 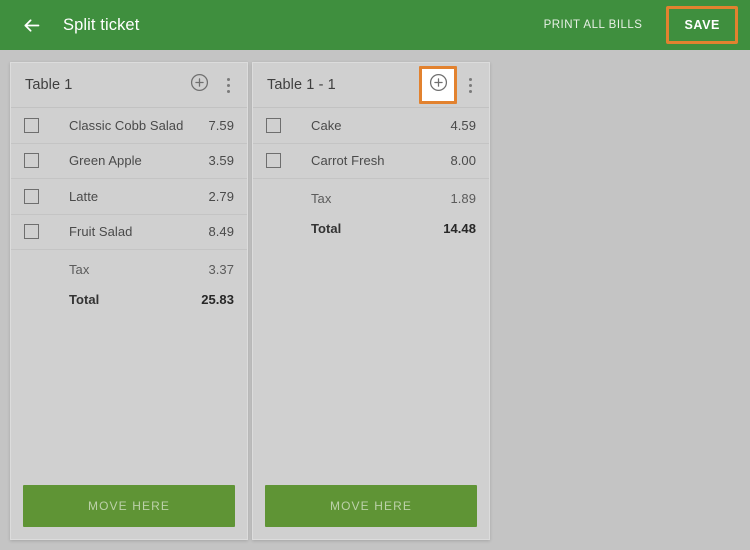 What do you see at coordinates (326, 125) in the screenshot?
I see `item-name: Cake` at bounding box center [326, 125].